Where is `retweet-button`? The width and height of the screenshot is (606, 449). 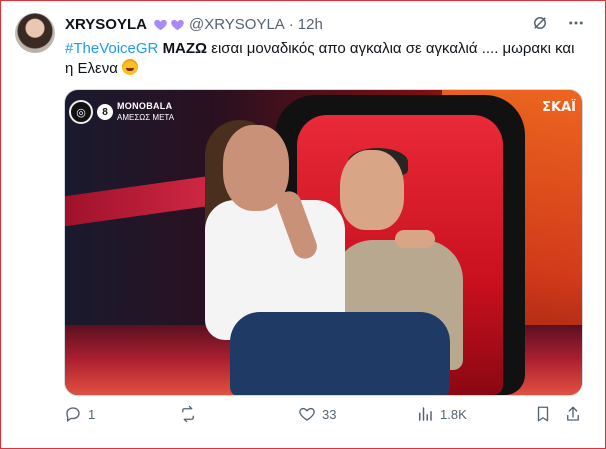 retweet-button is located at coordinates (191, 414).